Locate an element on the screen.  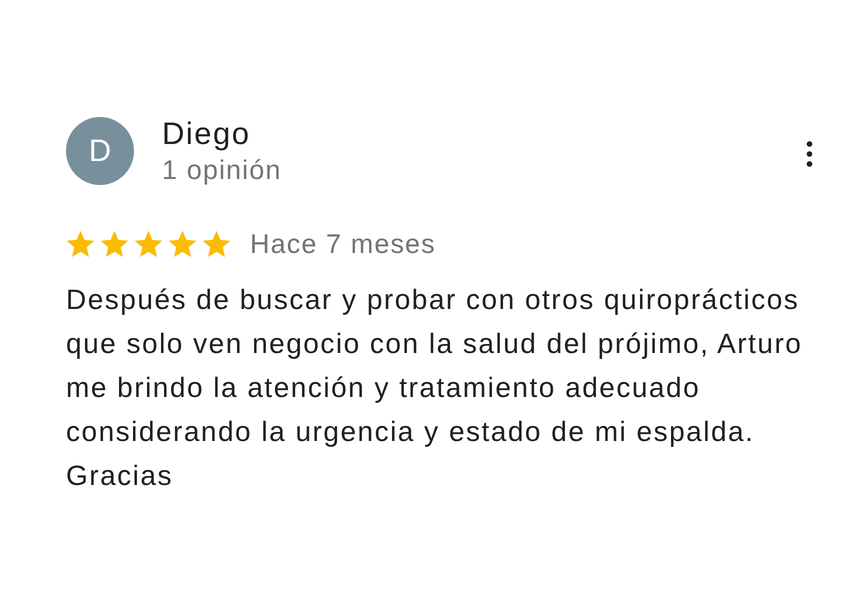
more-vert-icon is located at coordinates (809, 154).